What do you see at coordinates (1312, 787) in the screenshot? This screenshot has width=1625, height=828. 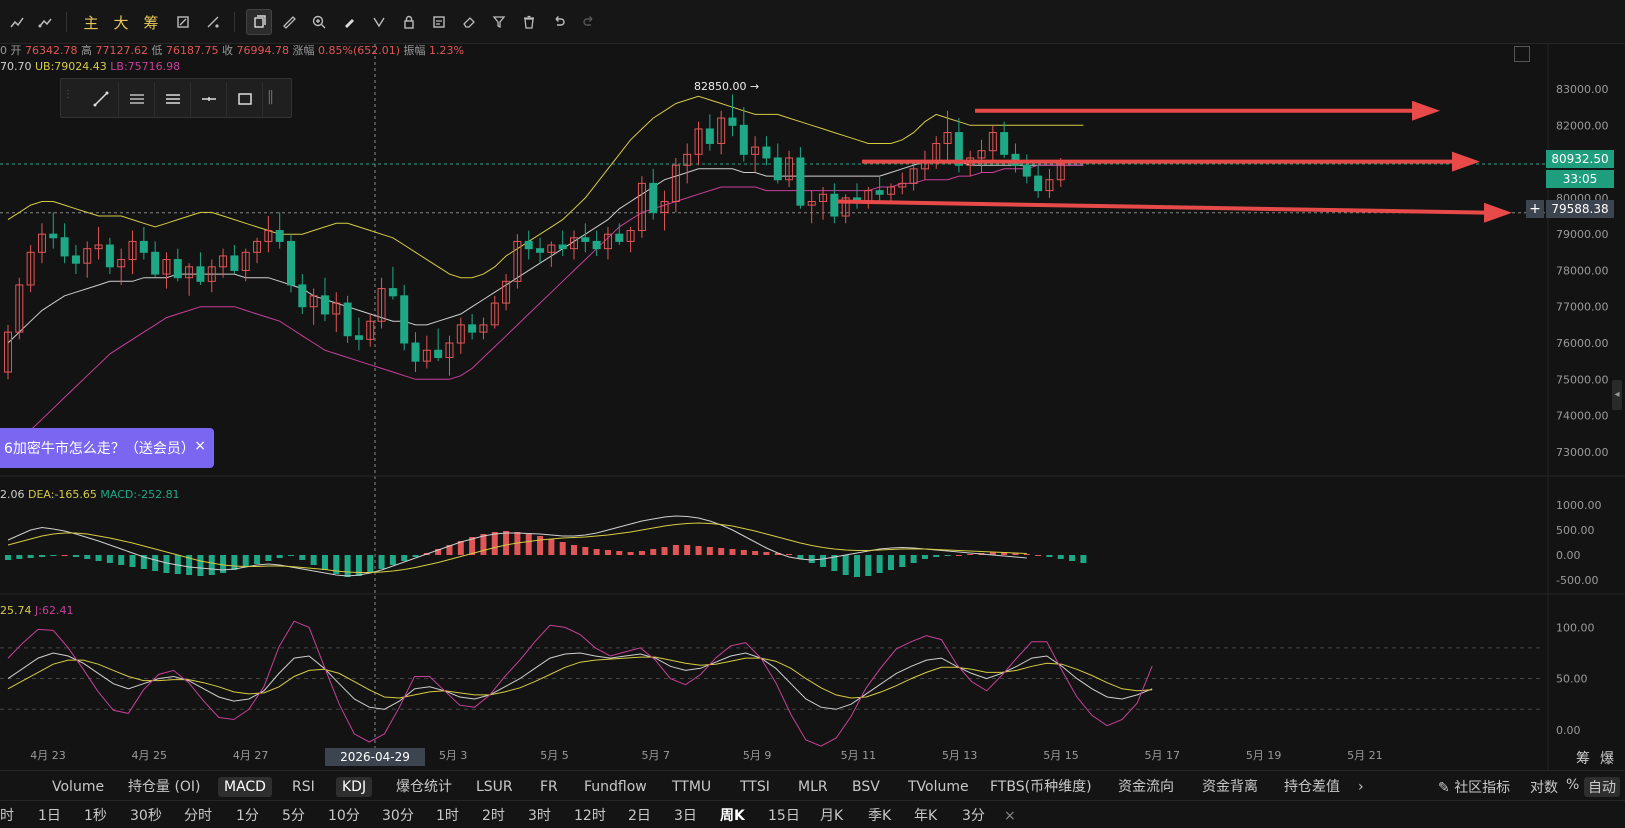 I see `tab-oi-diff: 持仓差值` at bounding box center [1312, 787].